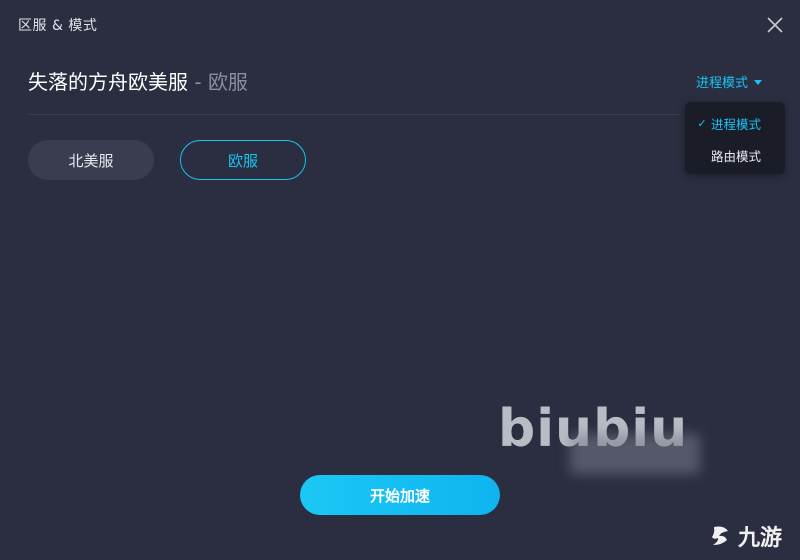 The height and width of the screenshot is (560, 800). I want to click on mode-dropdown-toggle: 进程模式, so click(729, 81).